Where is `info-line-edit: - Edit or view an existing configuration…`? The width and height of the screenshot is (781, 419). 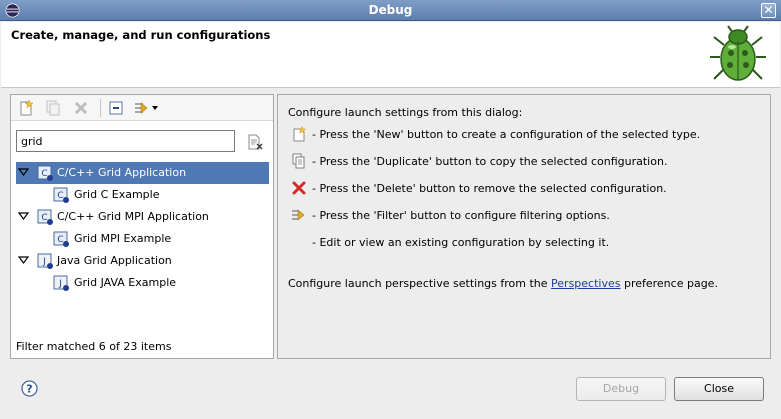 info-line-edit: - Edit or view an existing configuration… is located at coordinates (461, 242).